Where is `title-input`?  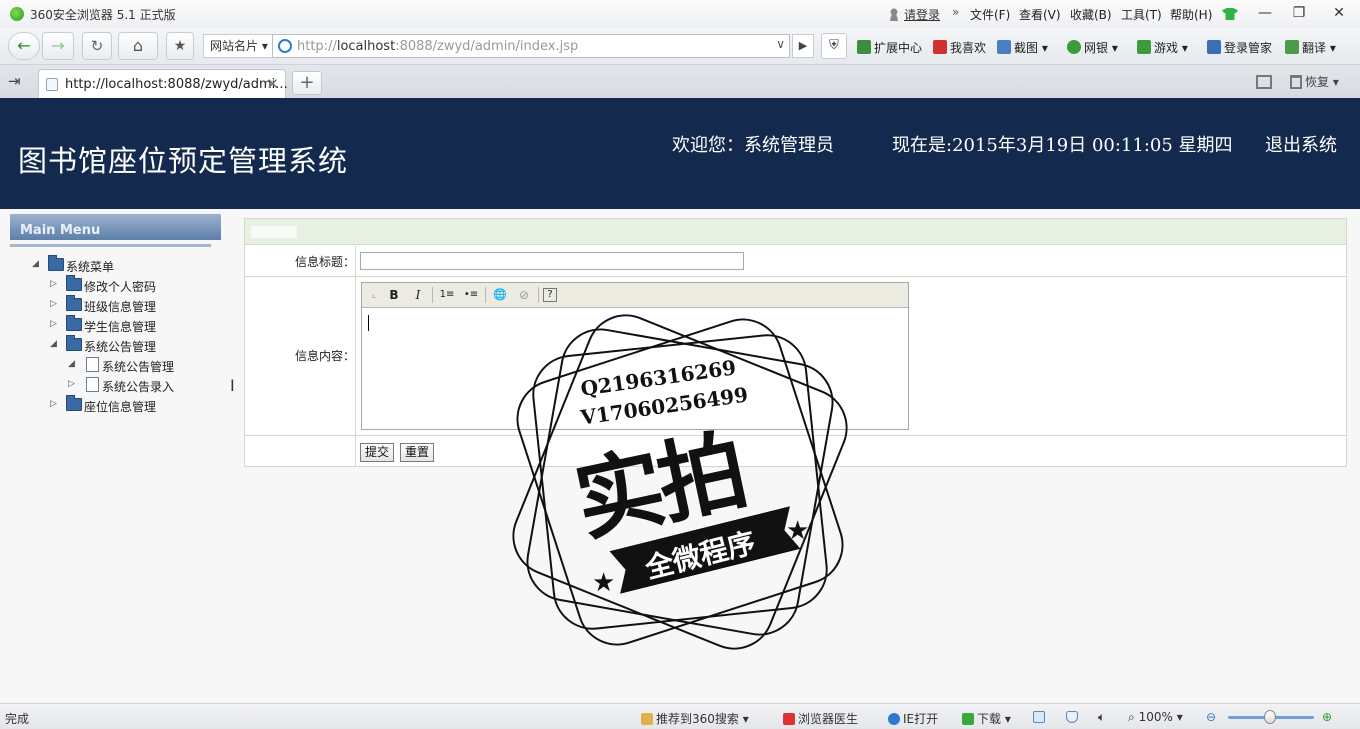
title-input is located at coordinates (552, 261).